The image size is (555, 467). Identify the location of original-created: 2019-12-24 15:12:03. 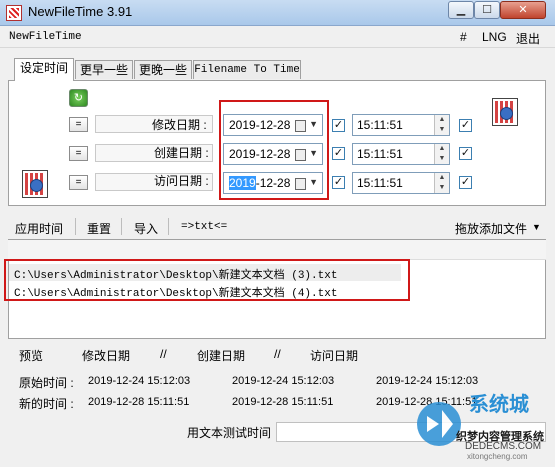
(283, 381).